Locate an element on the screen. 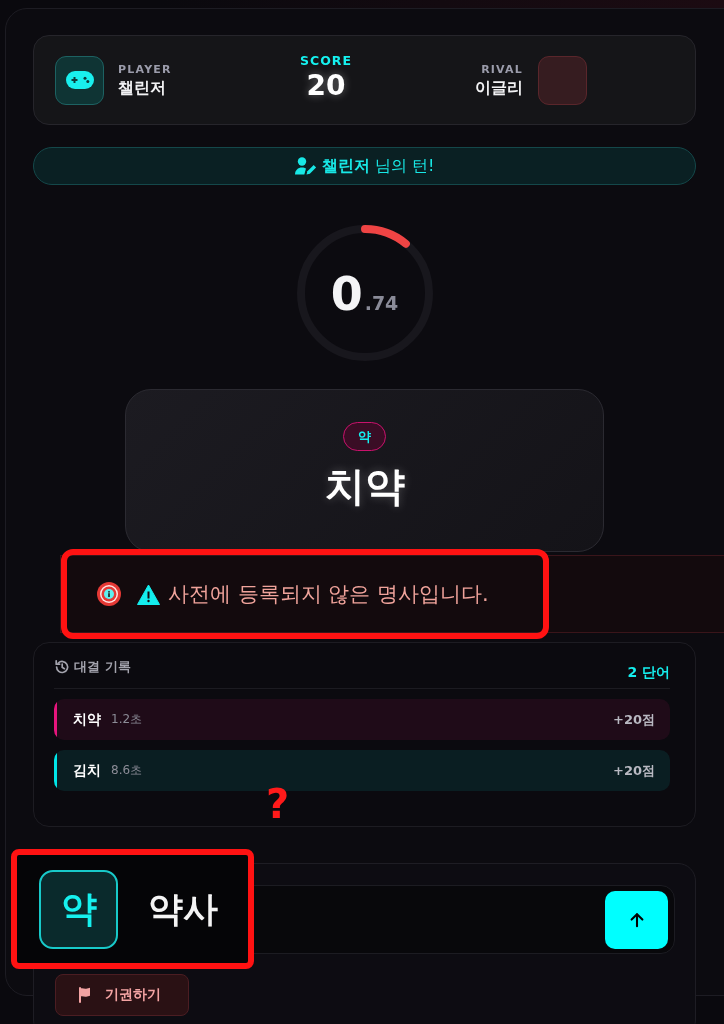  history-word: 치약 is located at coordinates (87, 719).